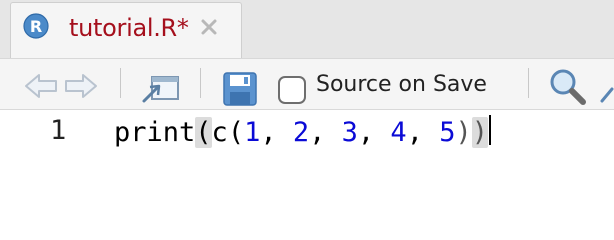 This screenshot has height=240, width=614. Describe the element at coordinates (398, 132) in the screenshot. I see `code-number: 4` at that location.